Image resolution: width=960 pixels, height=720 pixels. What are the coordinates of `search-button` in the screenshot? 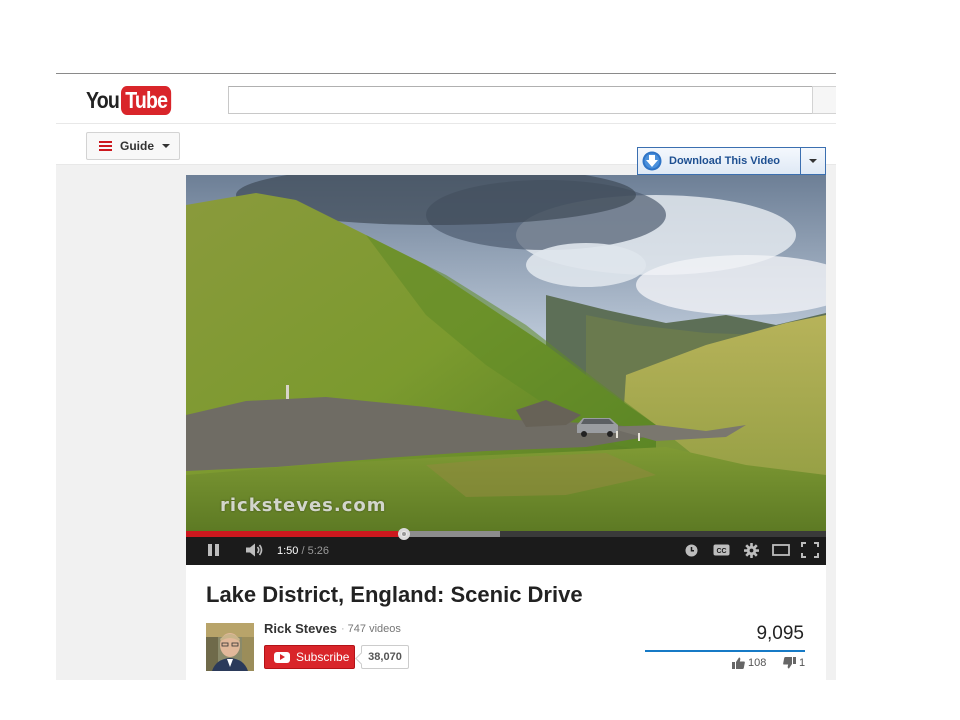 It's located at (824, 100).